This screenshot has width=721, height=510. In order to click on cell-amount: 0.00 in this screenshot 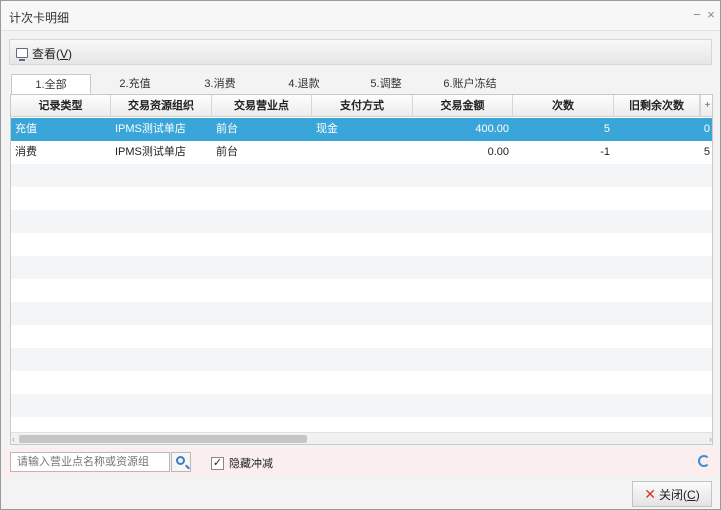, I will do `click(498, 152)`.